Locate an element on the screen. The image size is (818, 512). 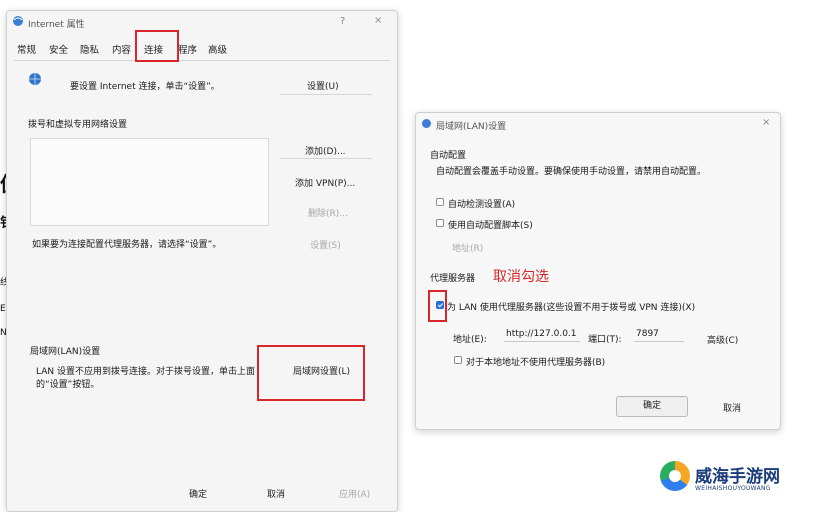
settings-button: 设置(S) is located at coordinates (325, 244).